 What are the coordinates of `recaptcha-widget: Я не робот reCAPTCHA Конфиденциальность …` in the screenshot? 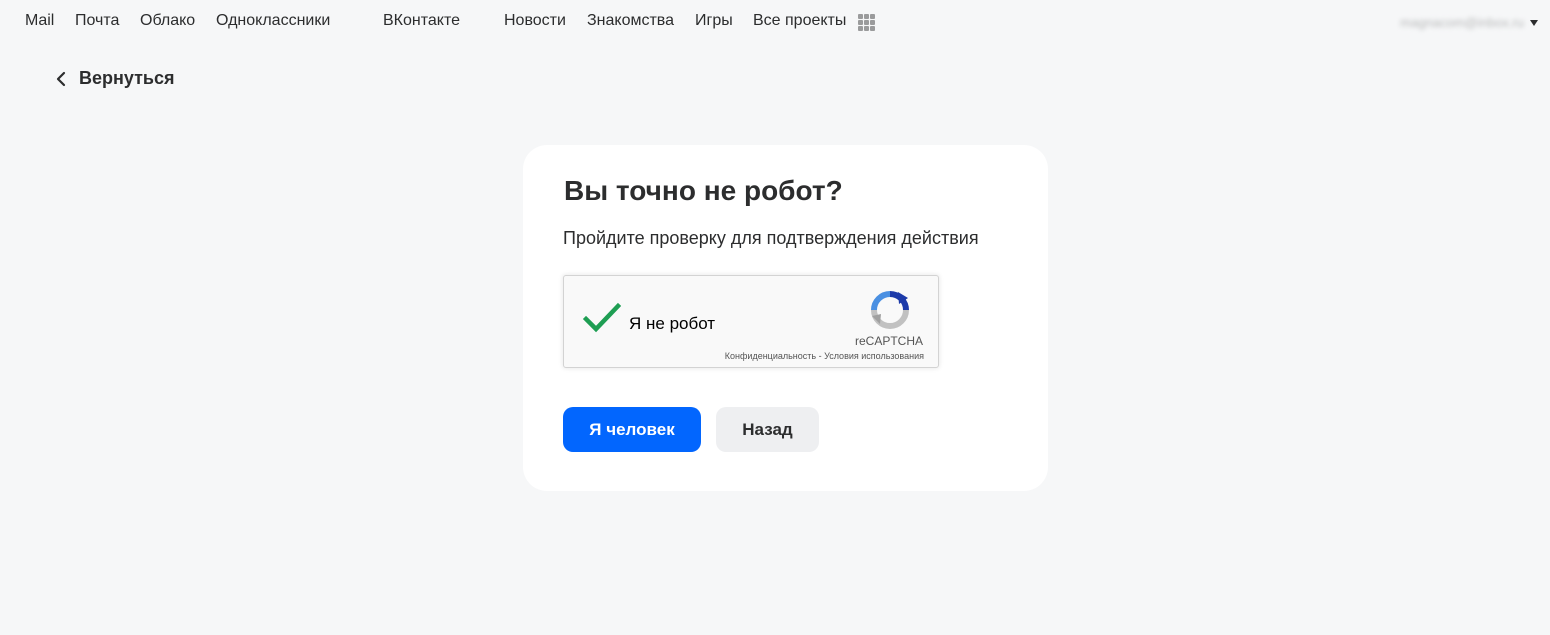 It's located at (751, 321).